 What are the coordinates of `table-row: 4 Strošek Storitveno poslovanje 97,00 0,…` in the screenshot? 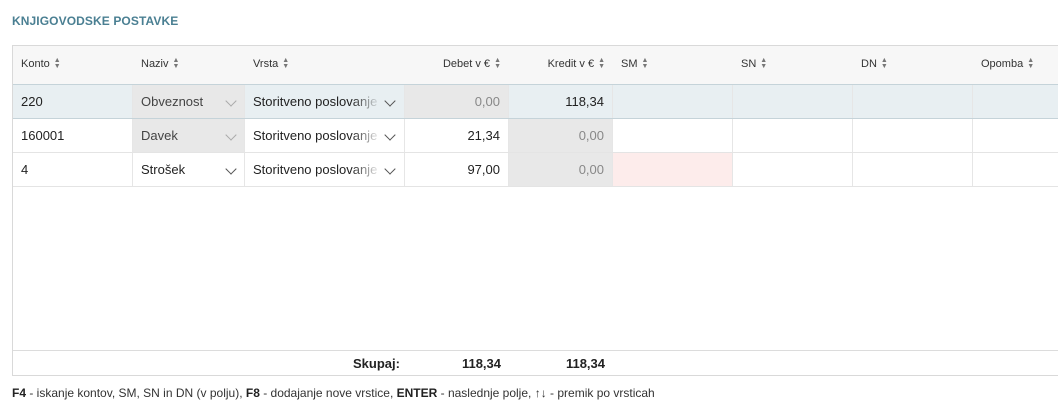 It's located at (535, 170).